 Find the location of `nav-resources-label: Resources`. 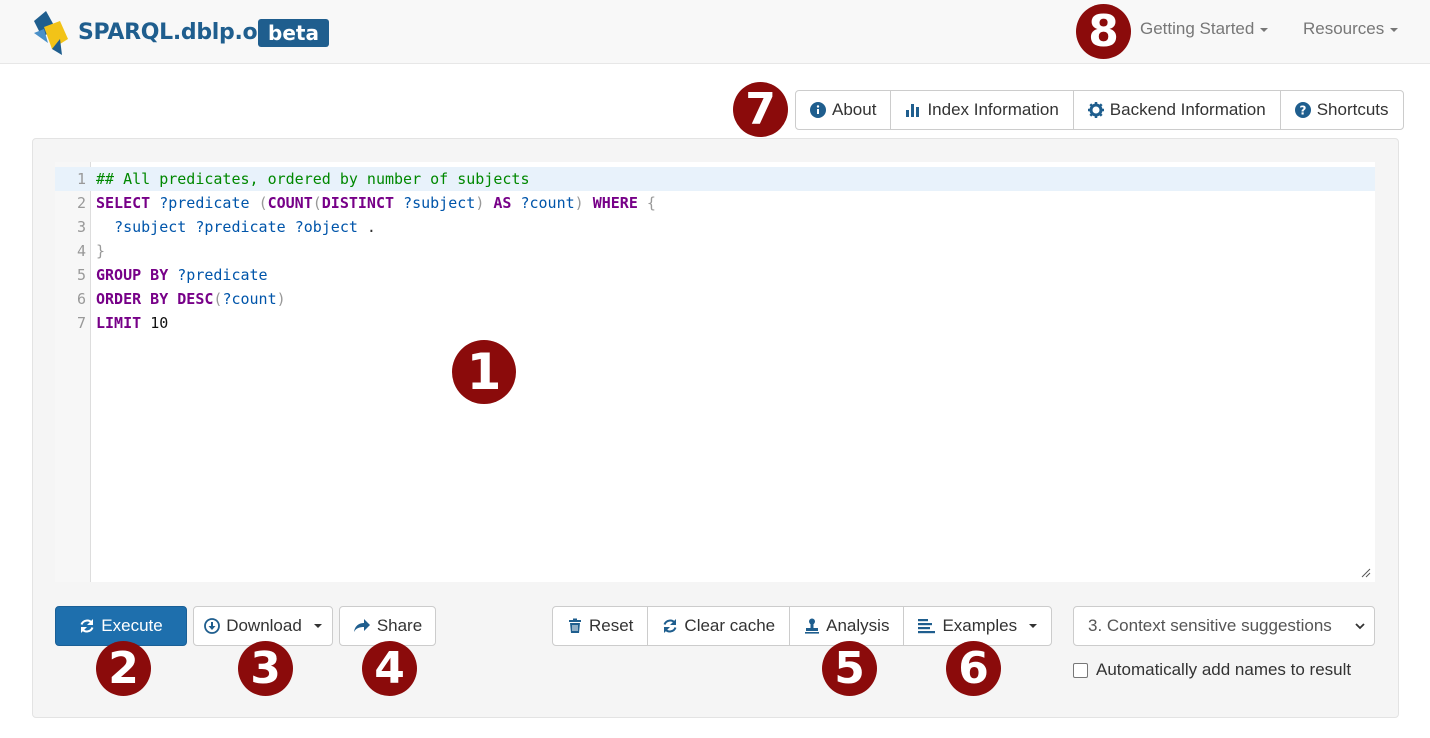

nav-resources-label: Resources is located at coordinates (1344, 28).